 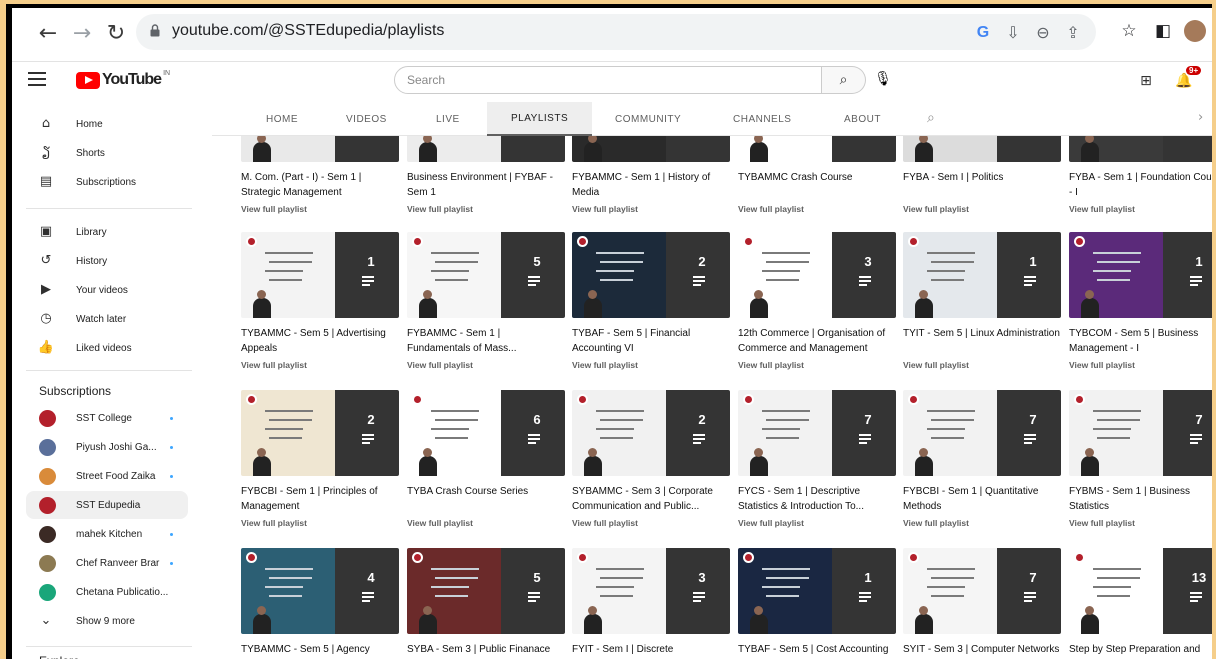 What do you see at coordinates (982, 341) in the screenshot?
I see `playlist-title: TYIT - Sem 5 | Linux Administration` at bounding box center [982, 341].